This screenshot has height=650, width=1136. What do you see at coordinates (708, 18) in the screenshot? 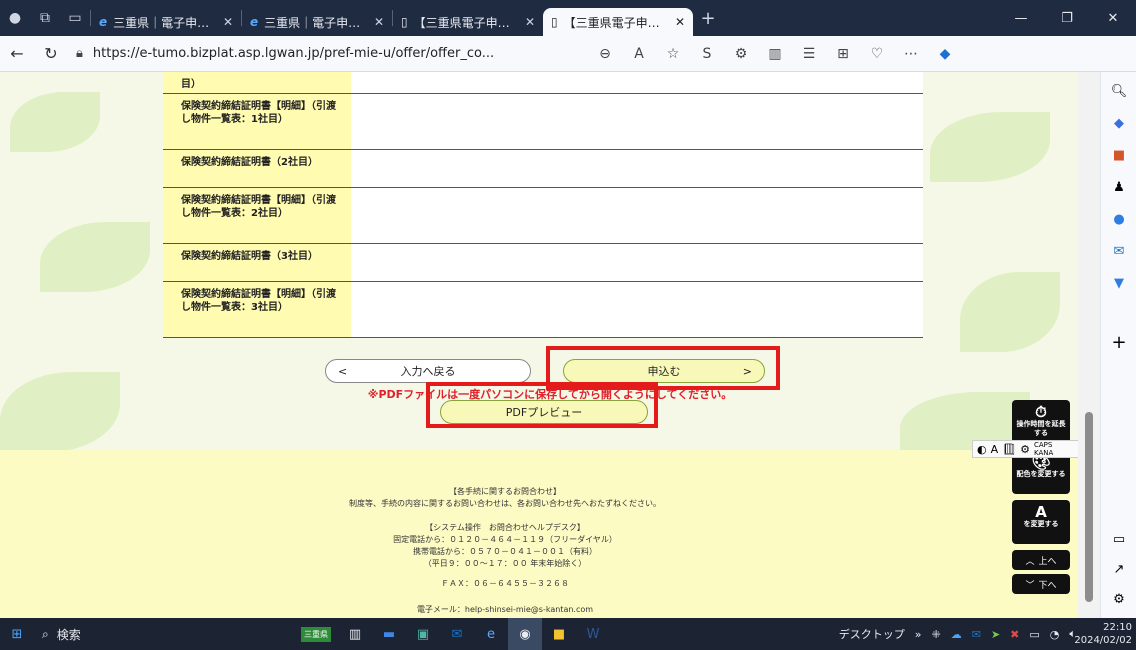
I see `new-tab-button: +` at bounding box center [708, 18].